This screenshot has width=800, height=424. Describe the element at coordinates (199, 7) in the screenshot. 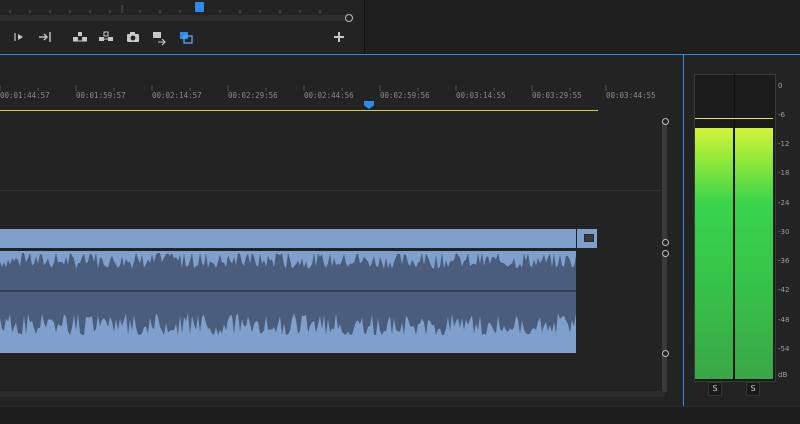

I see `monitor-playhead` at that location.